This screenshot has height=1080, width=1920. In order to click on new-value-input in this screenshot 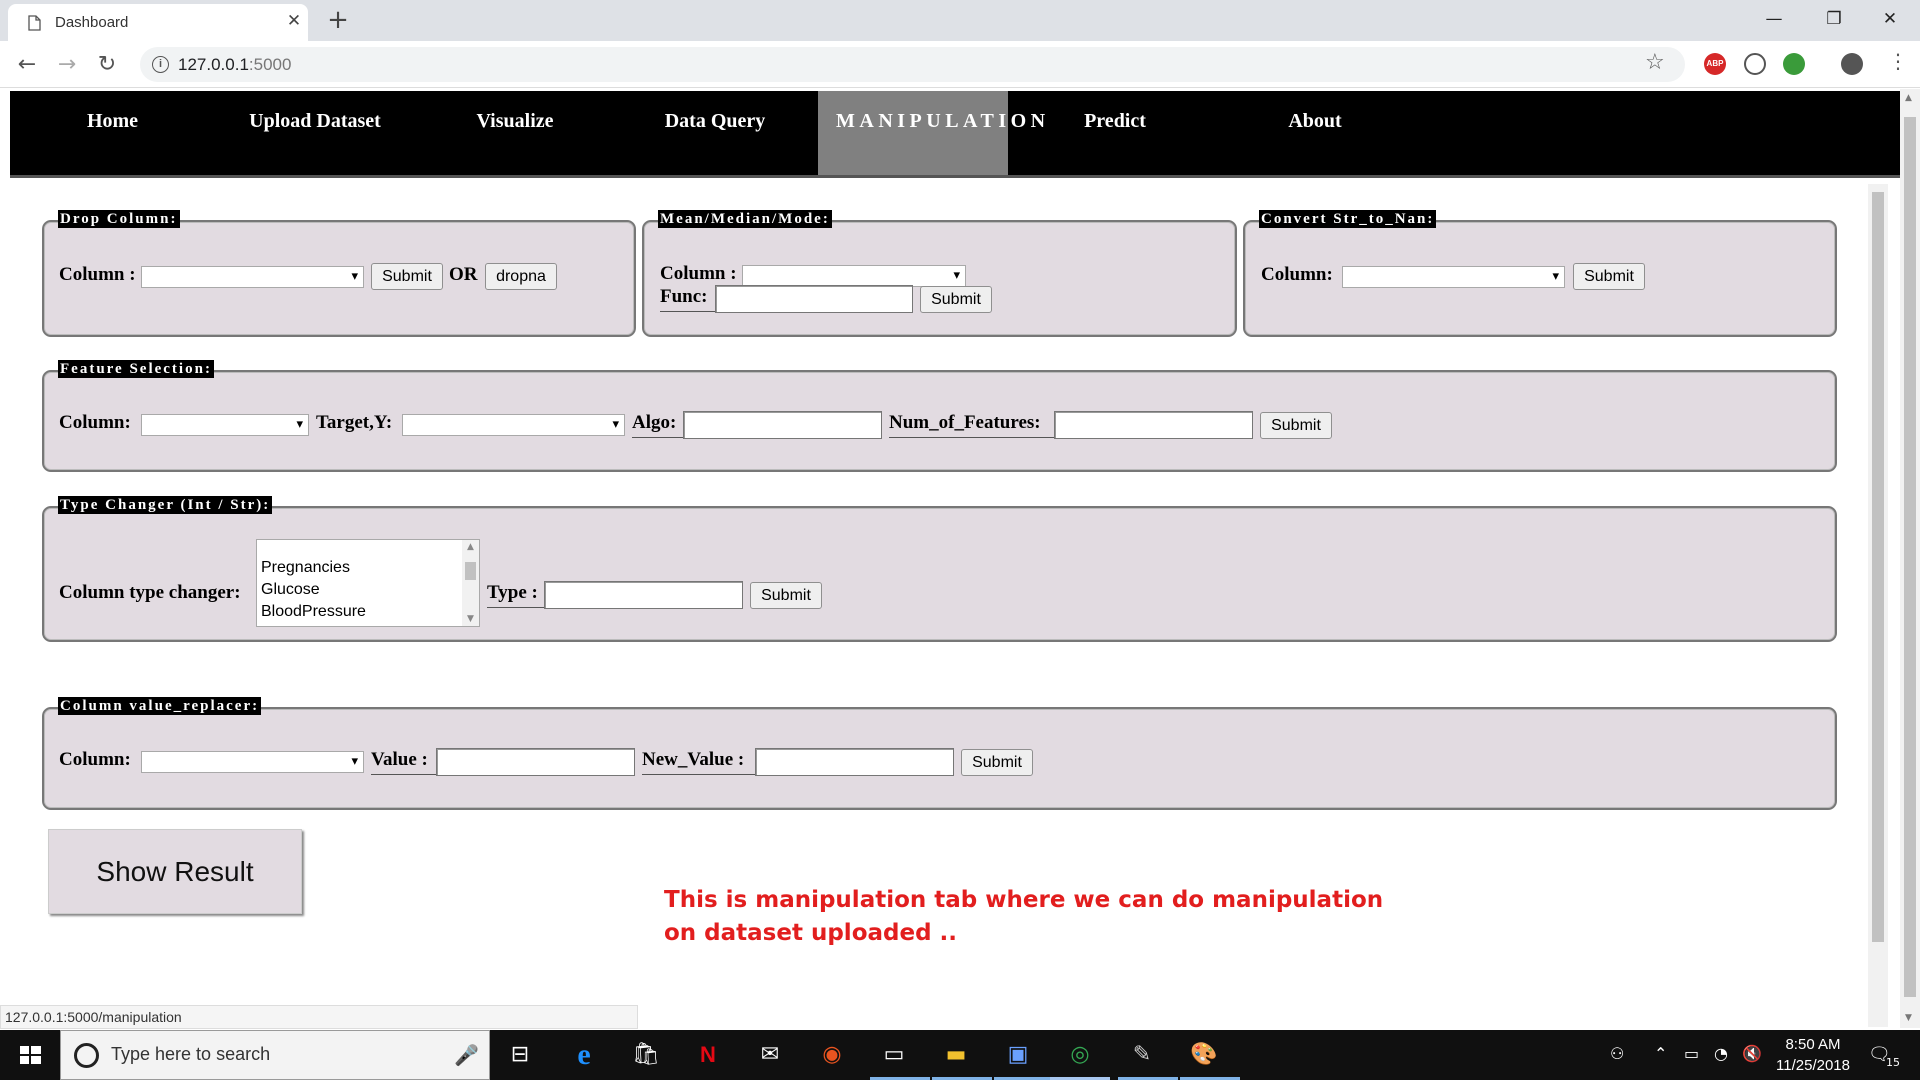, I will do `click(854, 762)`.